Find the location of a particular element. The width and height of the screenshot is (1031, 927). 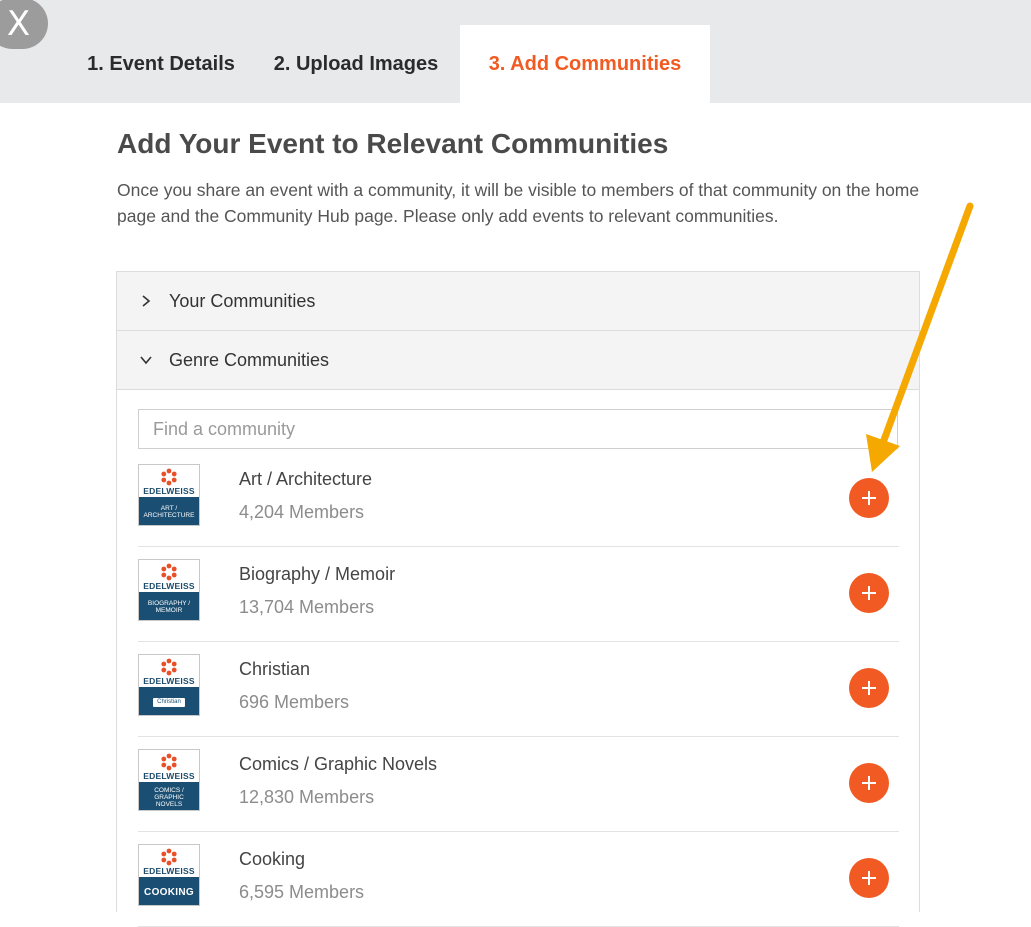

logo-band: Christian is located at coordinates (169, 701).